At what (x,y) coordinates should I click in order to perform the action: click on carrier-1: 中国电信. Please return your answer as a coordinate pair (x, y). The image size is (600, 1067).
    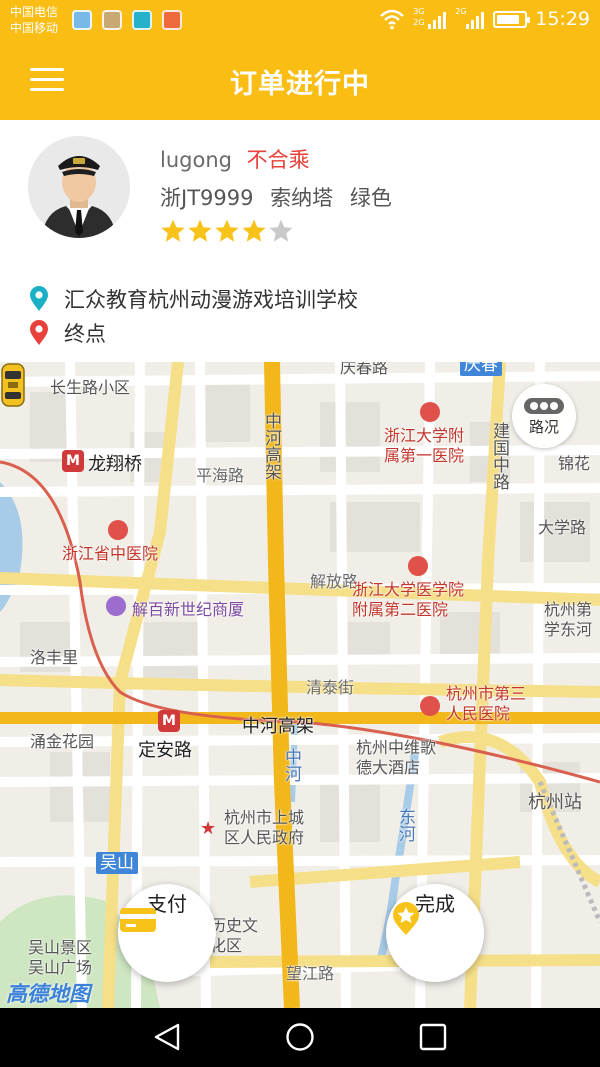
    Looking at the image, I should click on (34, 12).